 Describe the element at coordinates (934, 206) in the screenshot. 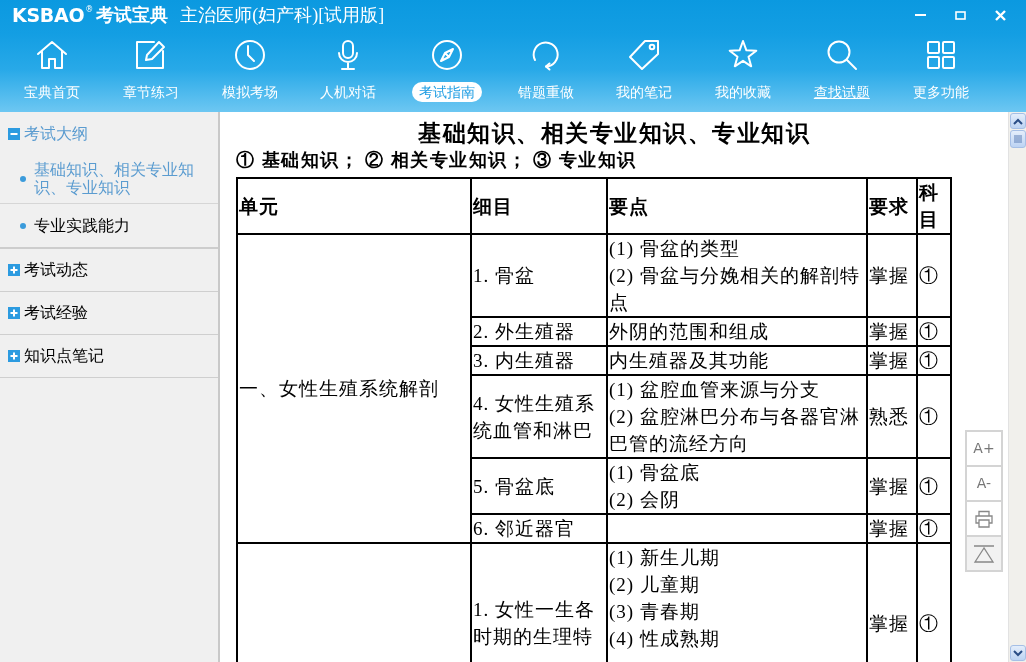

I see `column-header: 科目` at that location.